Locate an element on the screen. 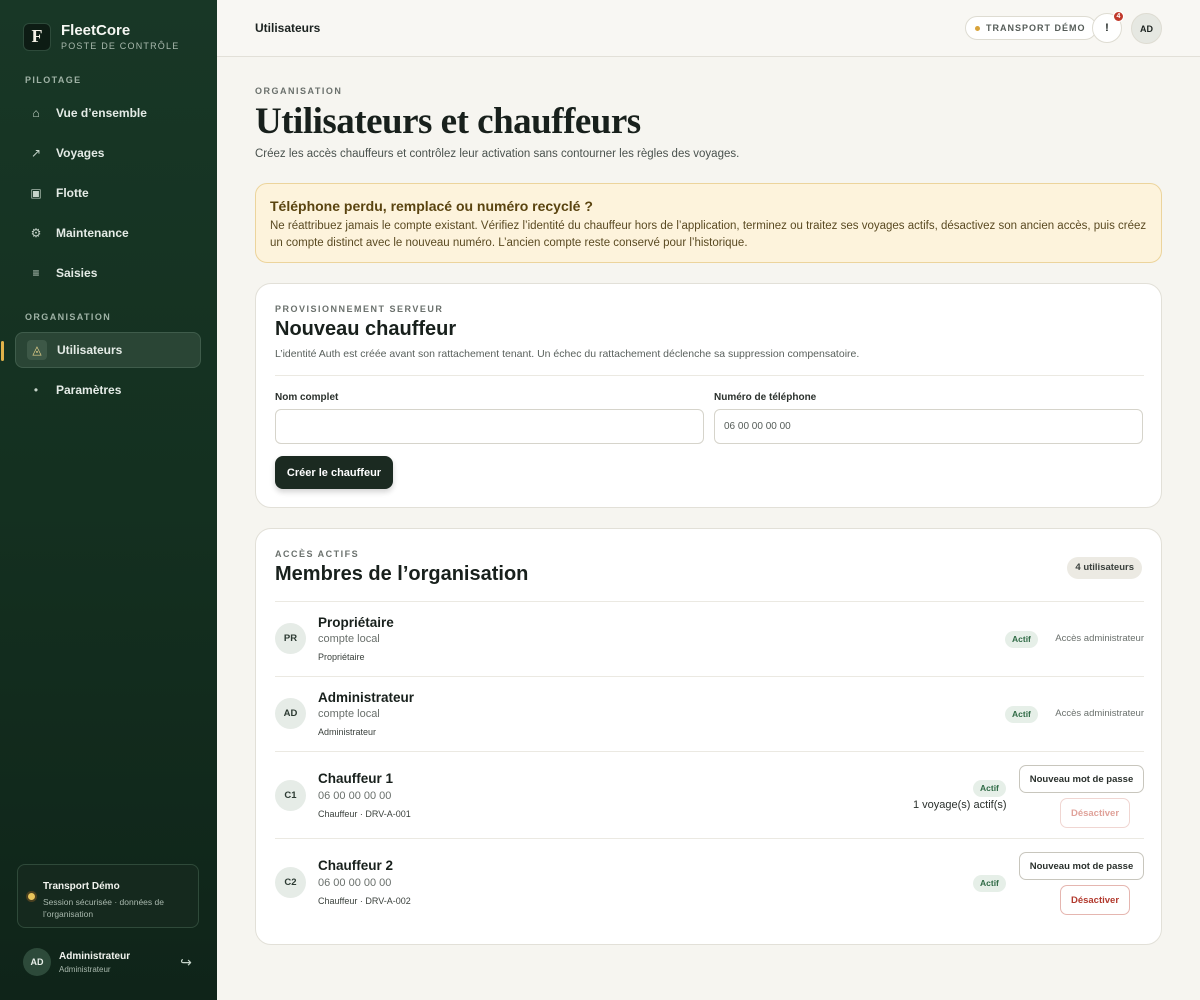 The width and height of the screenshot is (1200, 1000). sidebar-item-label: Saisies is located at coordinates (77, 273).